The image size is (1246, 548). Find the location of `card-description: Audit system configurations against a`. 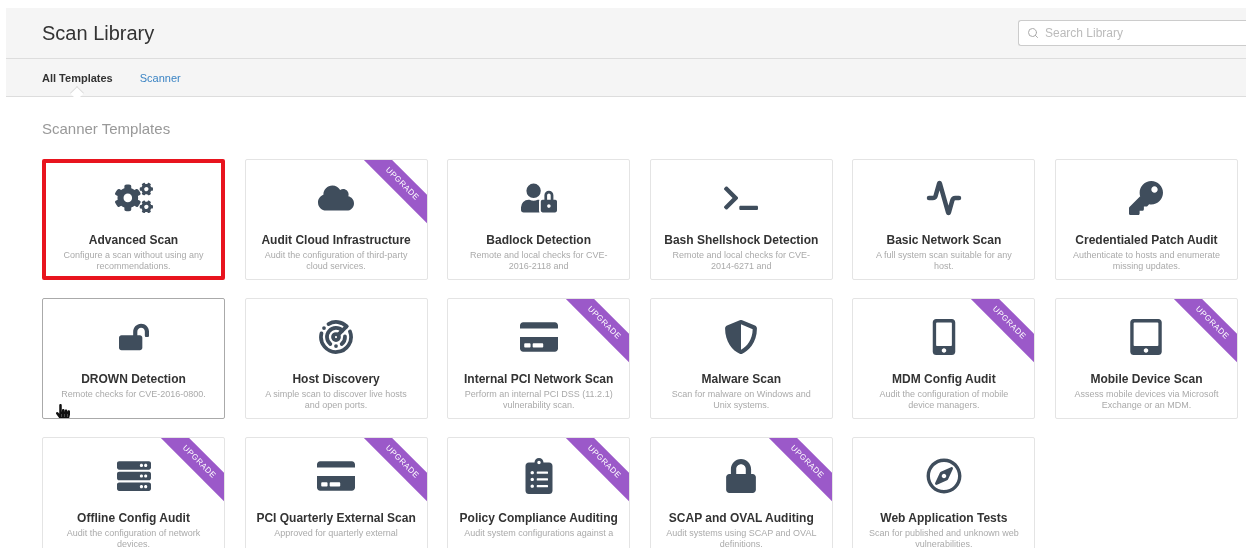

card-description: Audit system configurations against a is located at coordinates (539, 533).